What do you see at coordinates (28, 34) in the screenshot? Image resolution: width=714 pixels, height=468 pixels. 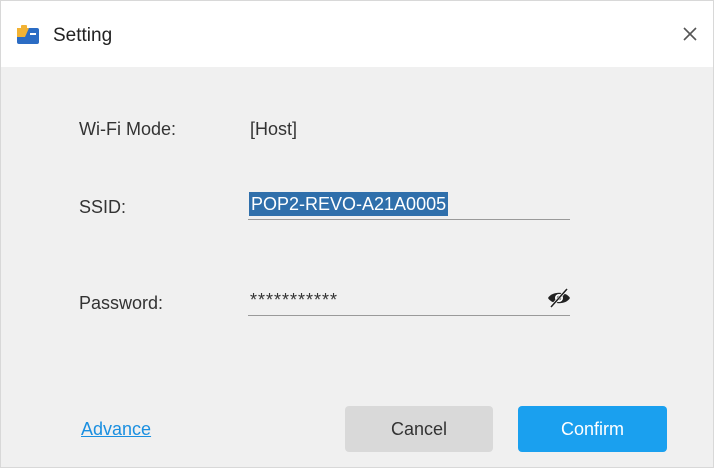 I see `app-icon` at bounding box center [28, 34].